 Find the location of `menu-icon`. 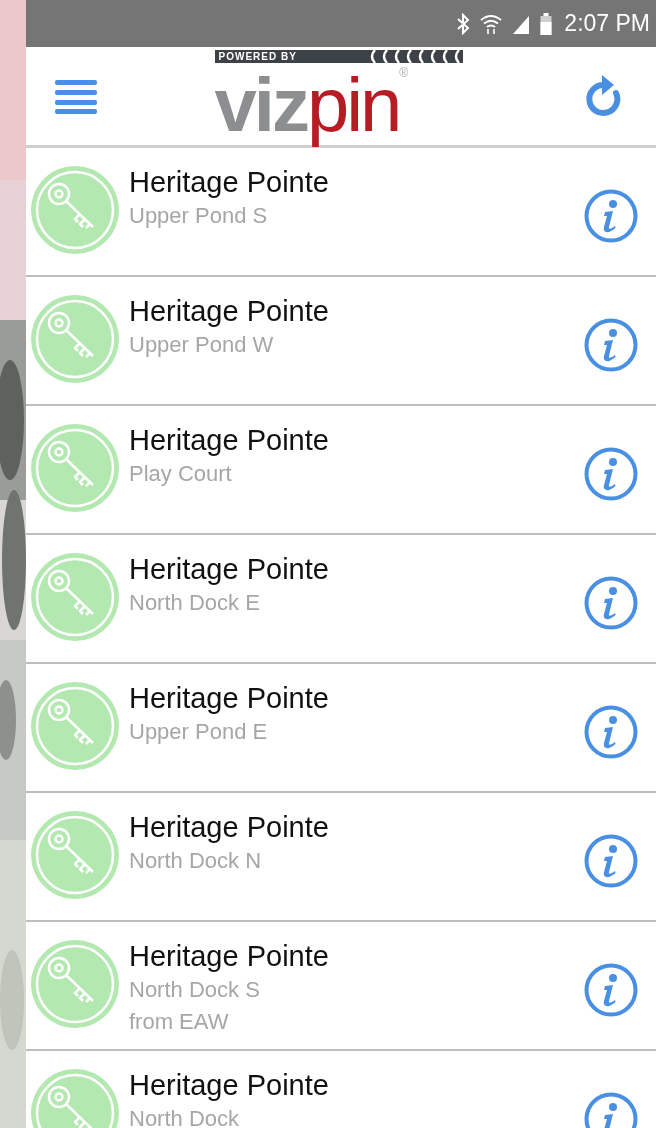

menu-icon is located at coordinates (76, 96).